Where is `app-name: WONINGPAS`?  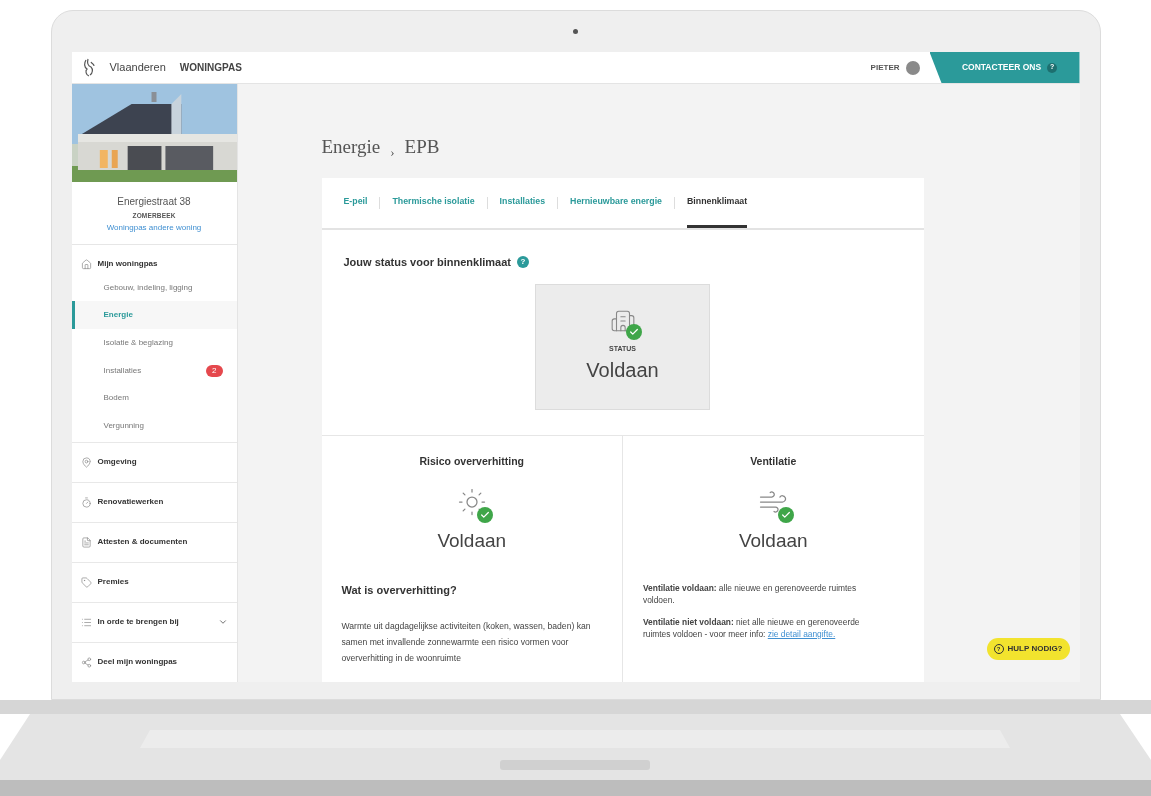
app-name: WONINGPAS is located at coordinates (210, 67).